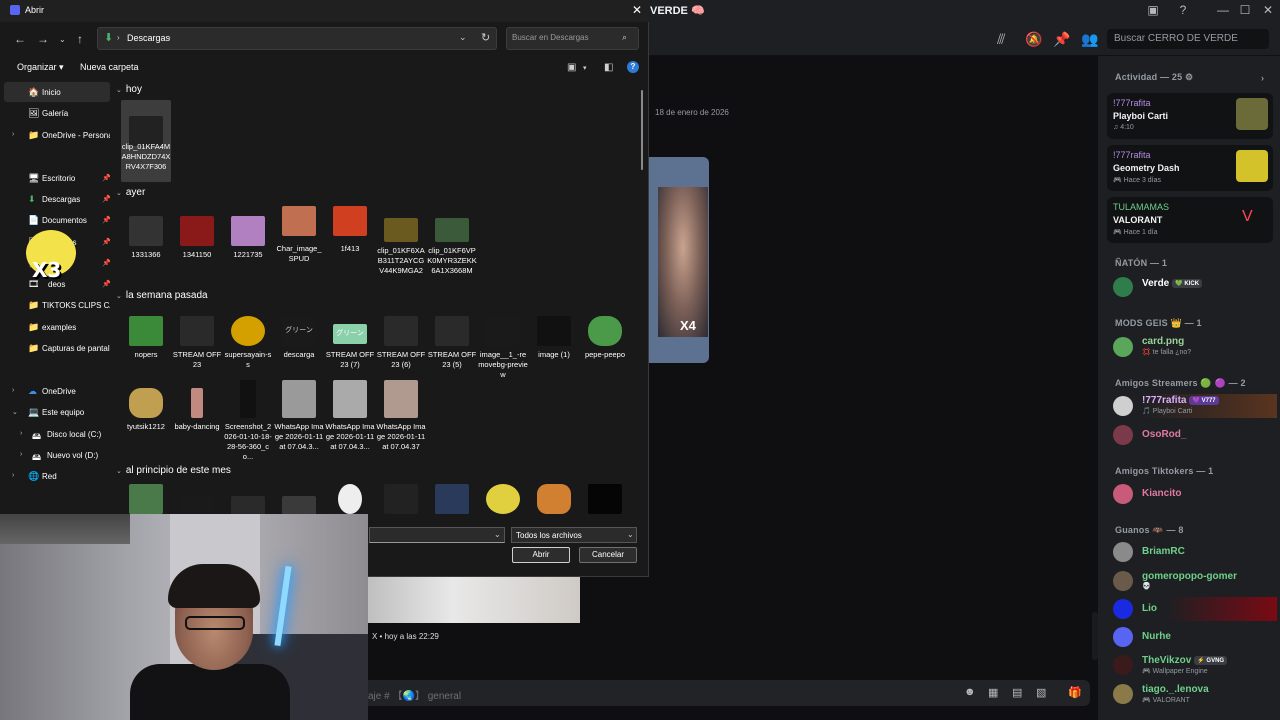 The width and height of the screenshot is (1280, 720). What do you see at coordinates (1192, 494) in the screenshot?
I see `member-row: Kiancito` at bounding box center [1192, 494].